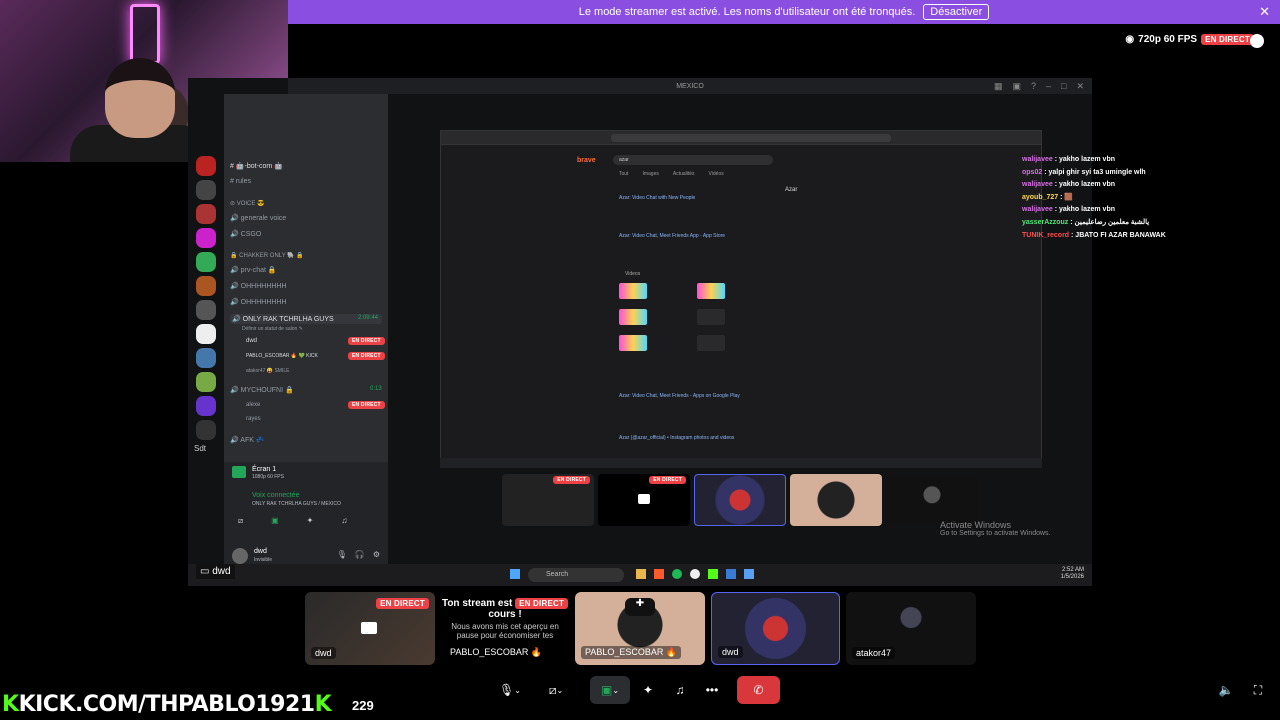  I want to click on clock: 2:52 AM 1/5/2026, so click(1072, 574).